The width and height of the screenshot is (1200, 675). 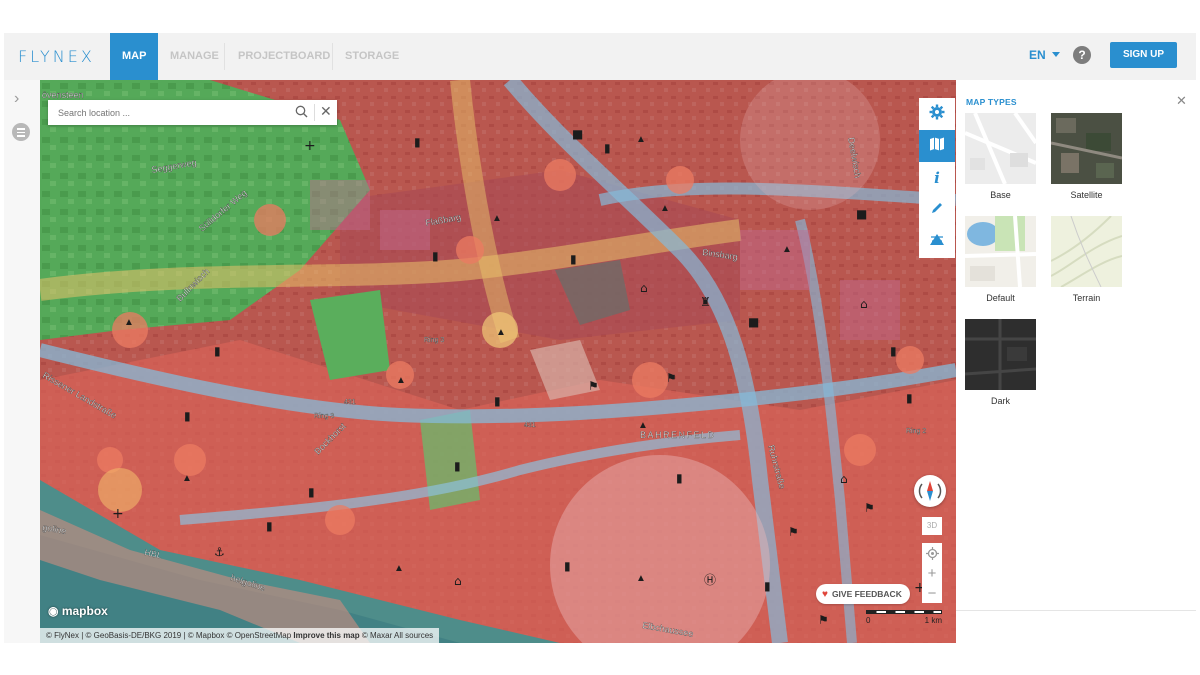 I want to click on attribution-suffix: © Maxar All sources, so click(x=397, y=635).